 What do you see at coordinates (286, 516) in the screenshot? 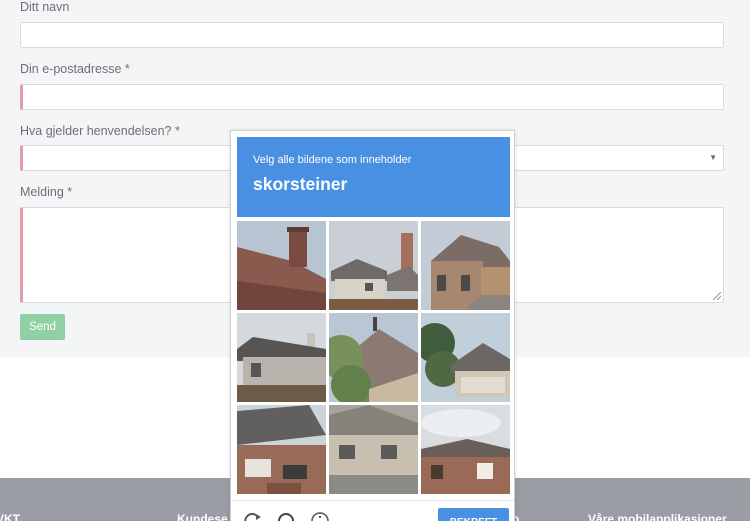
I see `headphones-icon` at bounding box center [286, 516].